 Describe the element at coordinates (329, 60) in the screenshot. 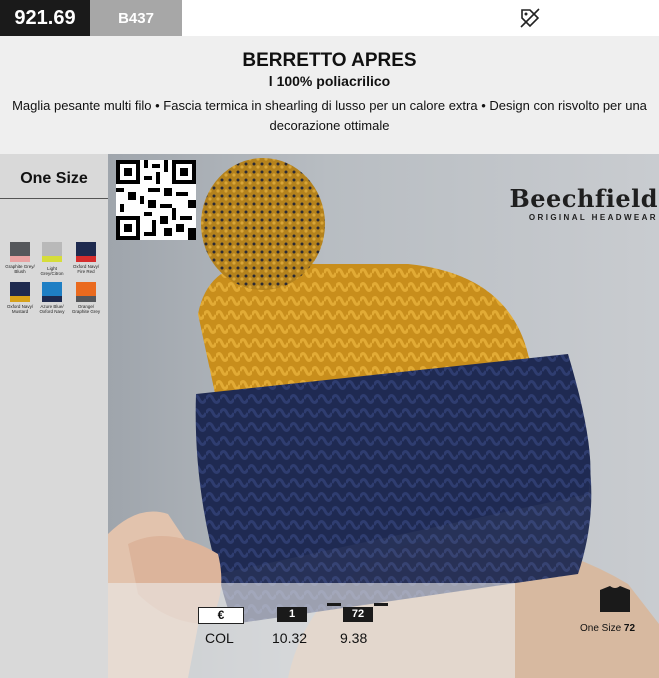

I see `product-title: BERRETTO APRES` at that location.